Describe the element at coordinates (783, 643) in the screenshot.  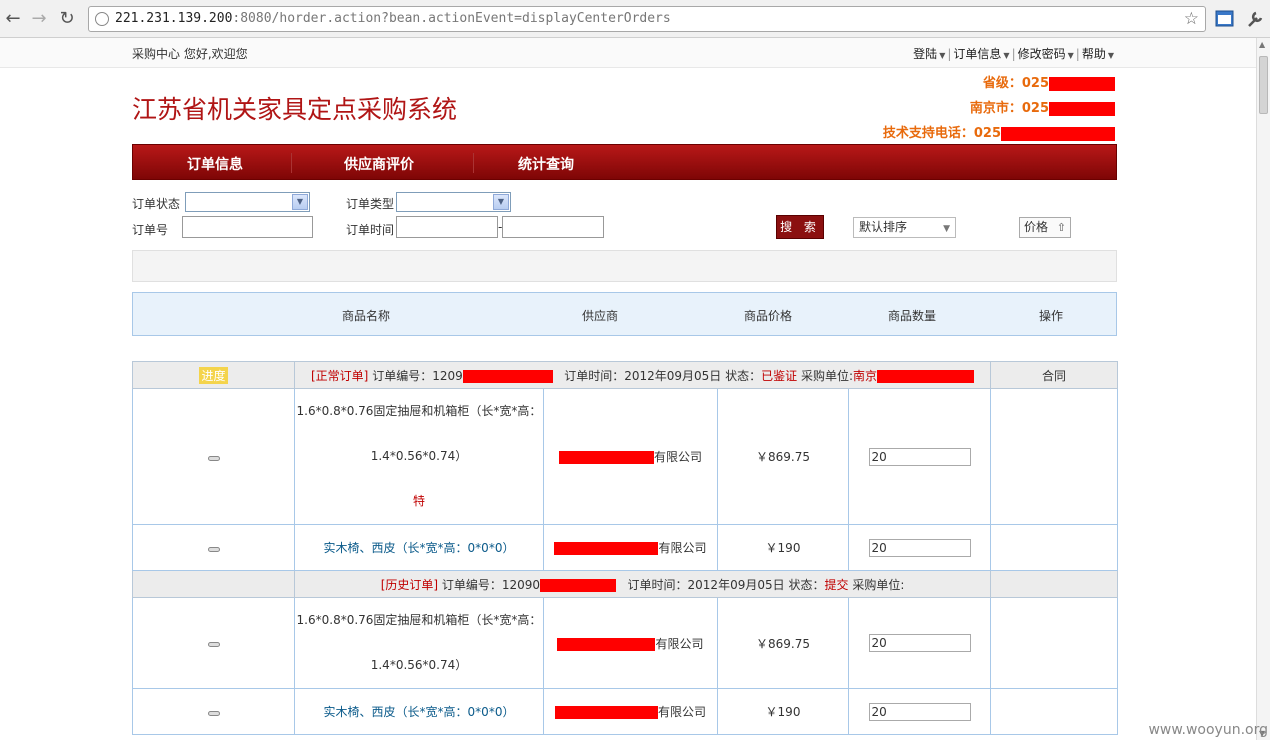
I see `product-price: ￥869.75` at that location.